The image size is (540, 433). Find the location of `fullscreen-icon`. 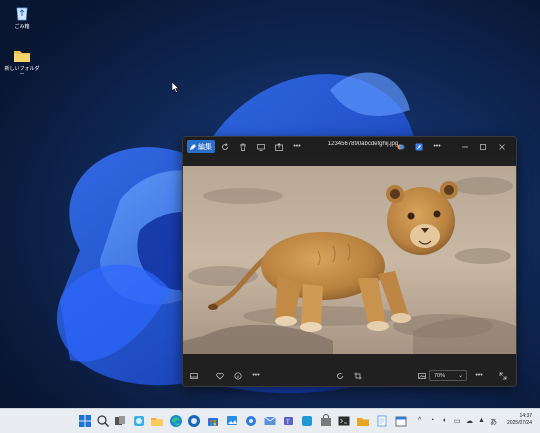

fullscreen-icon is located at coordinates (503, 375).